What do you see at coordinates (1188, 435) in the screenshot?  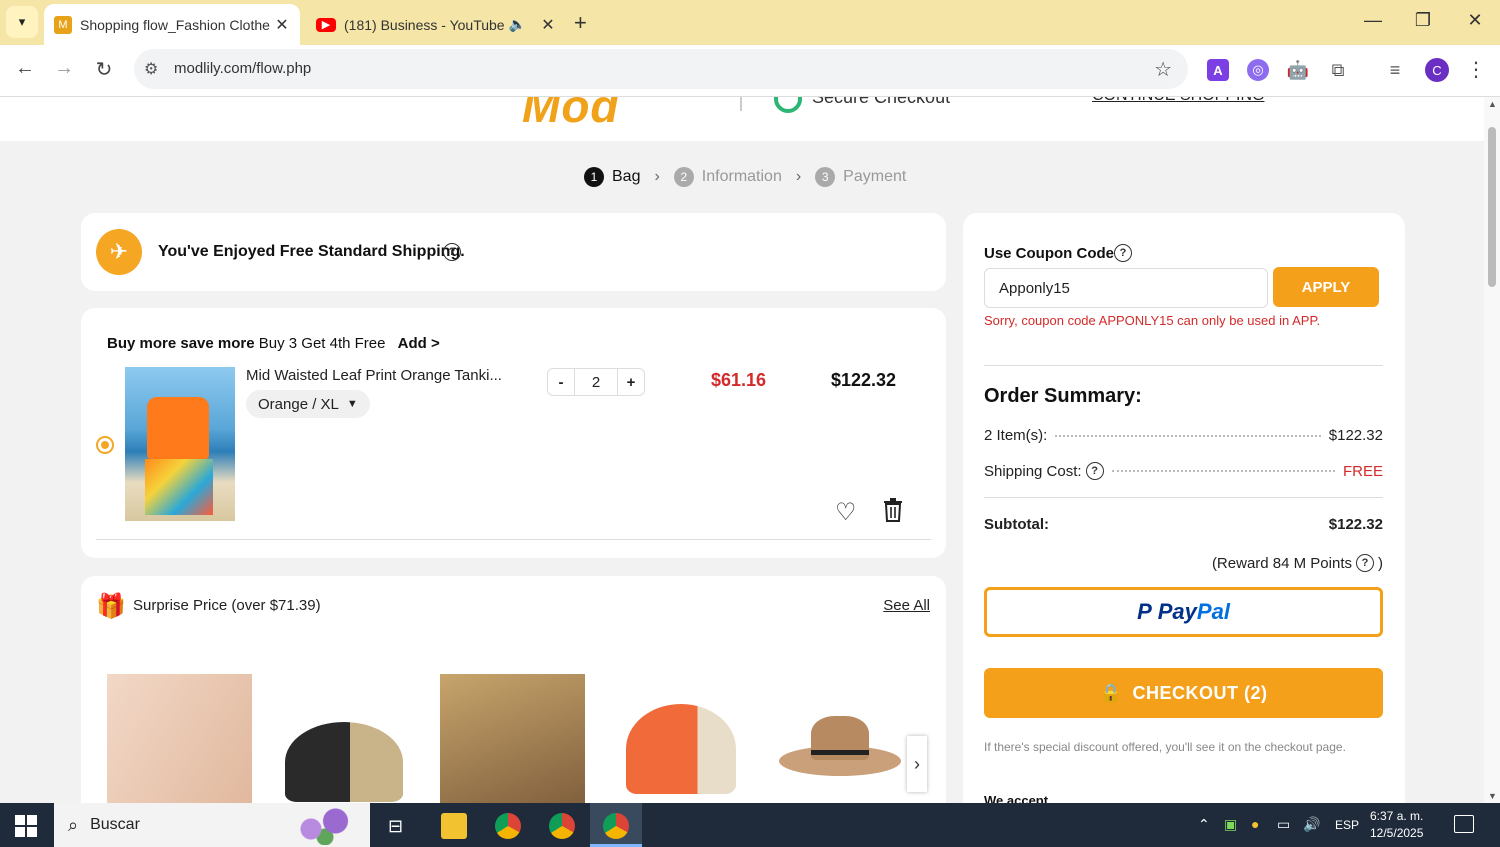 I see `dotted-leader` at bounding box center [1188, 435].